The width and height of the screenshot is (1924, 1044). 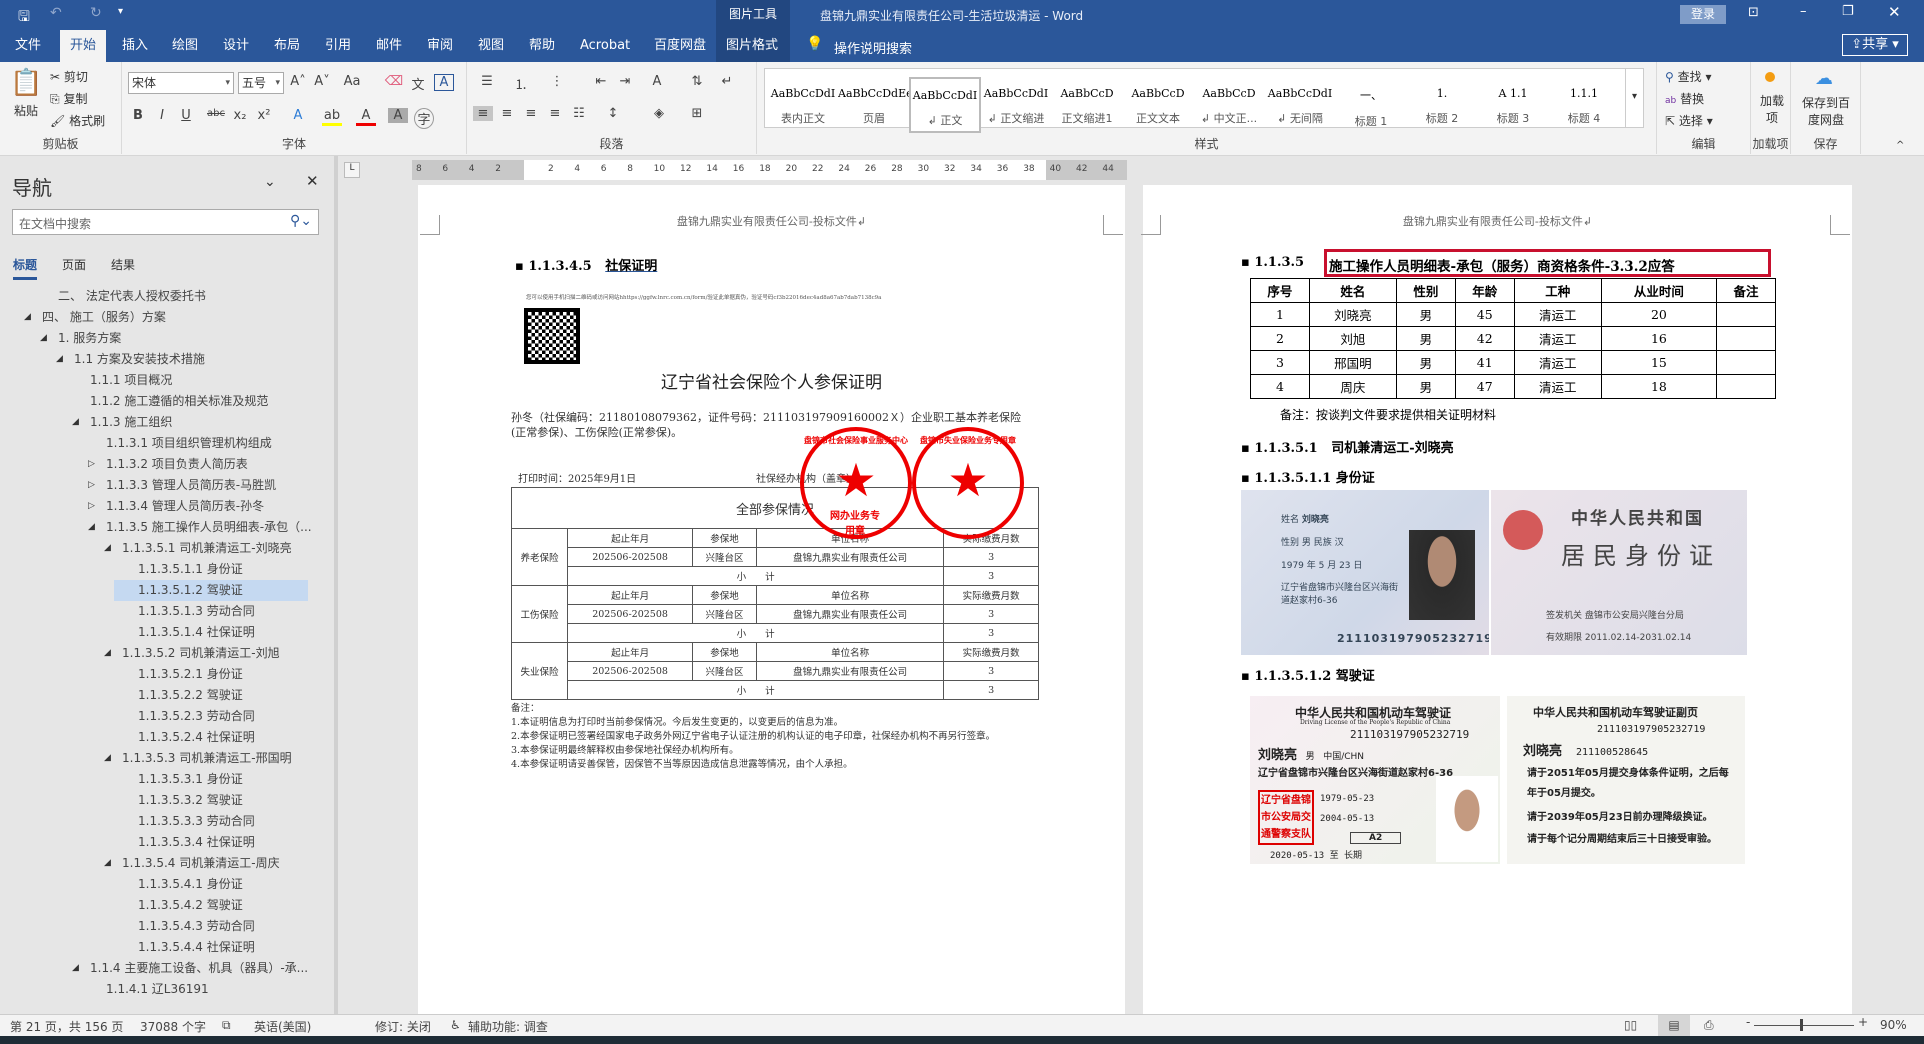 What do you see at coordinates (398, 115) in the screenshot?
I see `char-shading-icon: A` at bounding box center [398, 115].